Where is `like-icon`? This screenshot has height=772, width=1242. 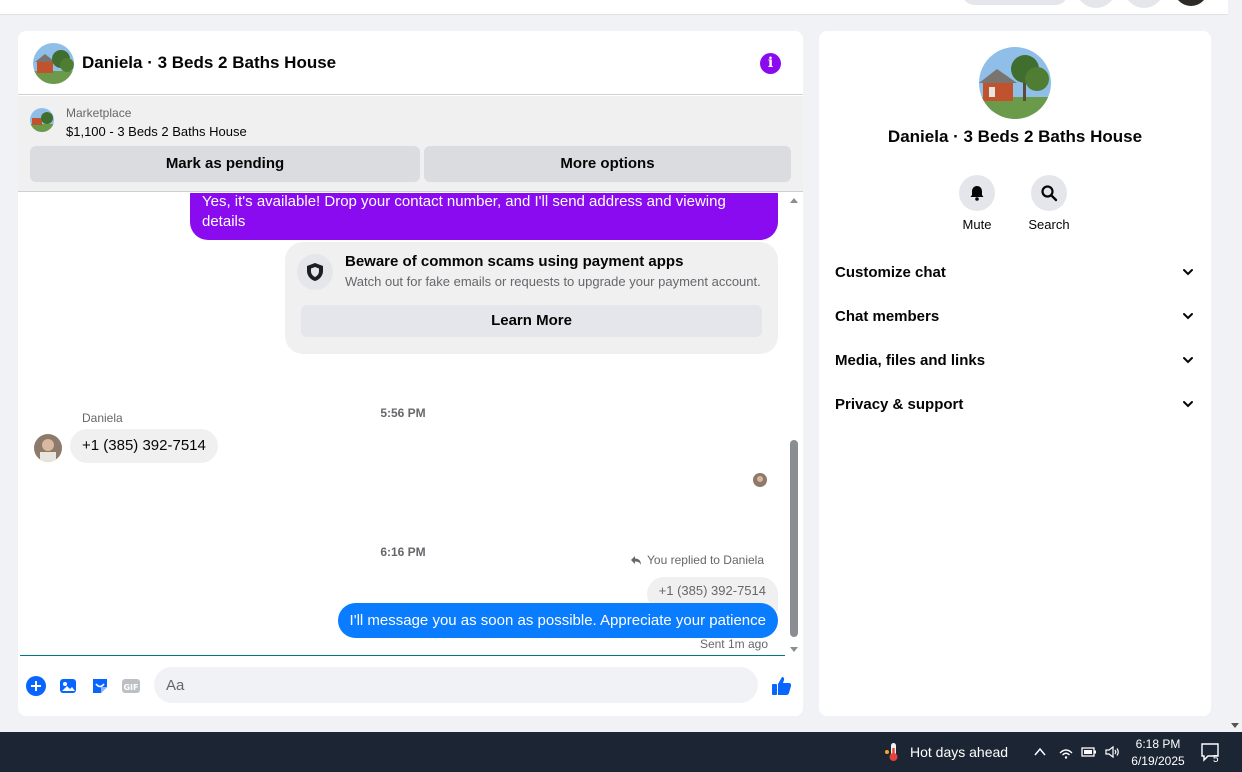 like-icon is located at coordinates (782, 686).